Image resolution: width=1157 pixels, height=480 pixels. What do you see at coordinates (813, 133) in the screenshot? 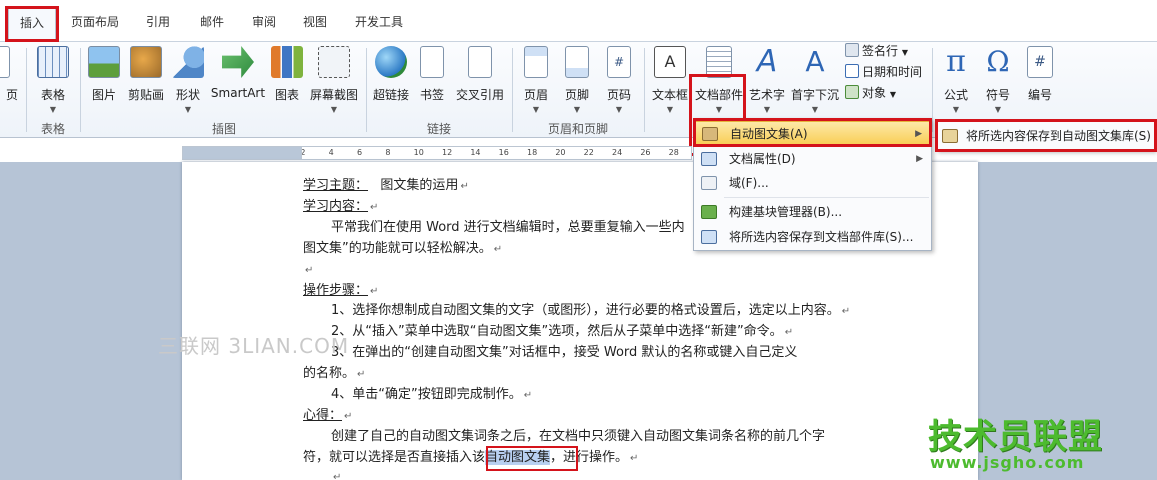
I see `menu-item-autotext: 自动图文集(A) ▶` at bounding box center [813, 133].